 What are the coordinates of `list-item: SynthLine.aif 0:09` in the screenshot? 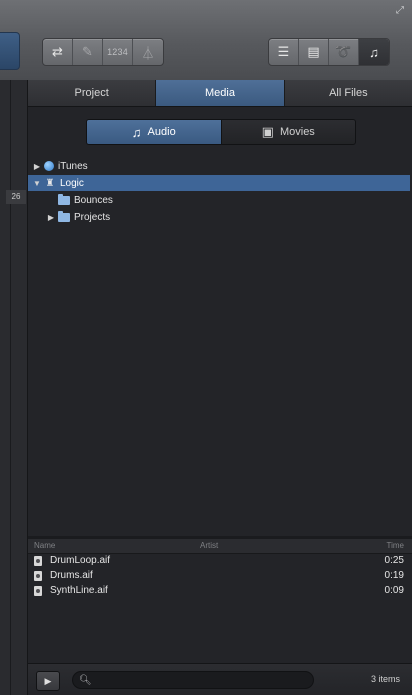 It's located at (220, 591).